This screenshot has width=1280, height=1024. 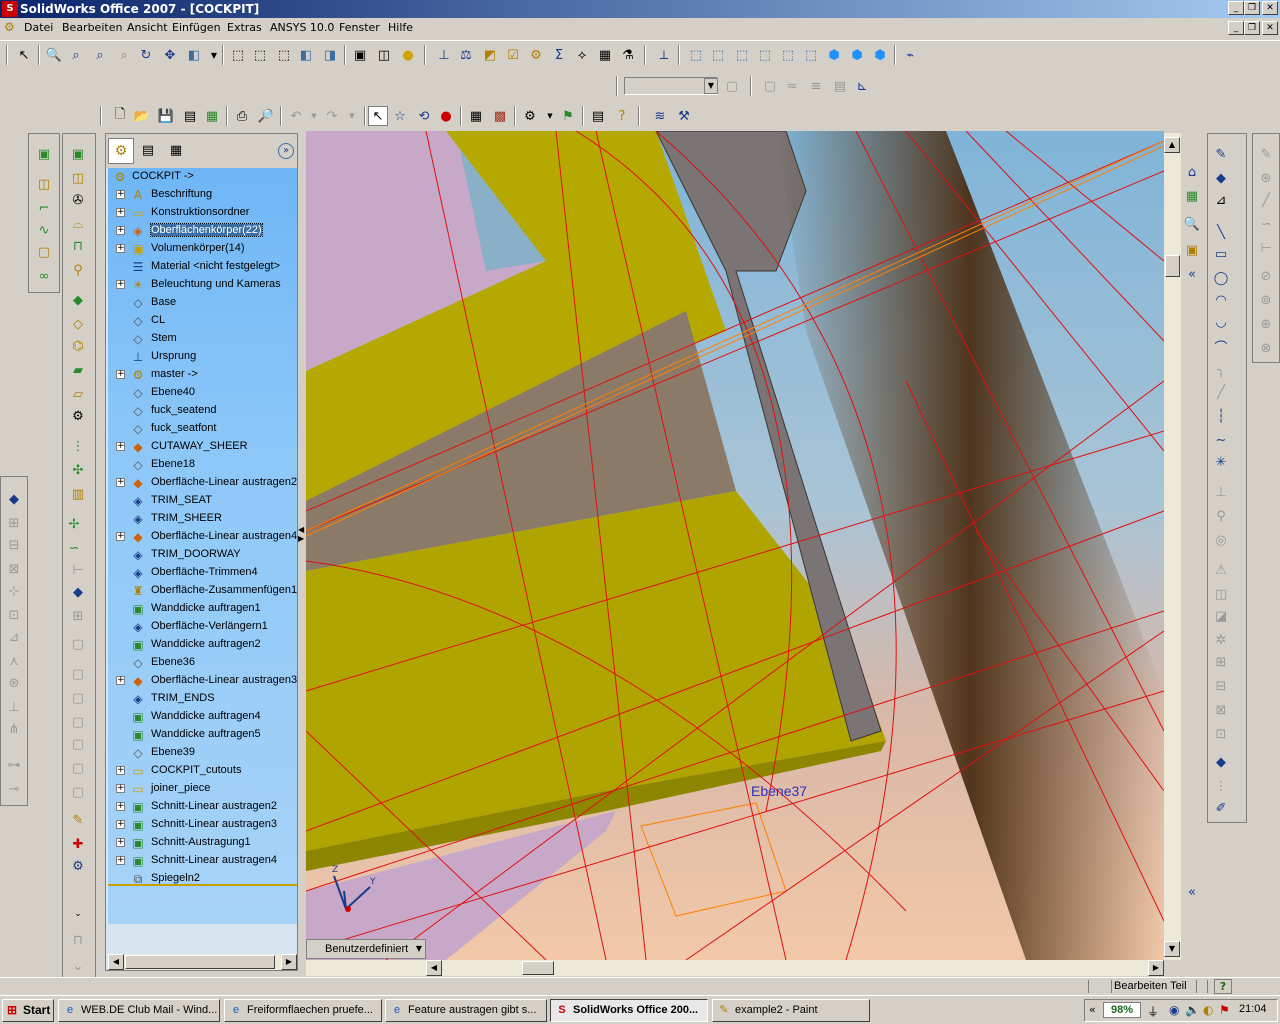 What do you see at coordinates (792, 86) in the screenshot?
I see `line-thickness-icon: ≈` at bounding box center [792, 86].